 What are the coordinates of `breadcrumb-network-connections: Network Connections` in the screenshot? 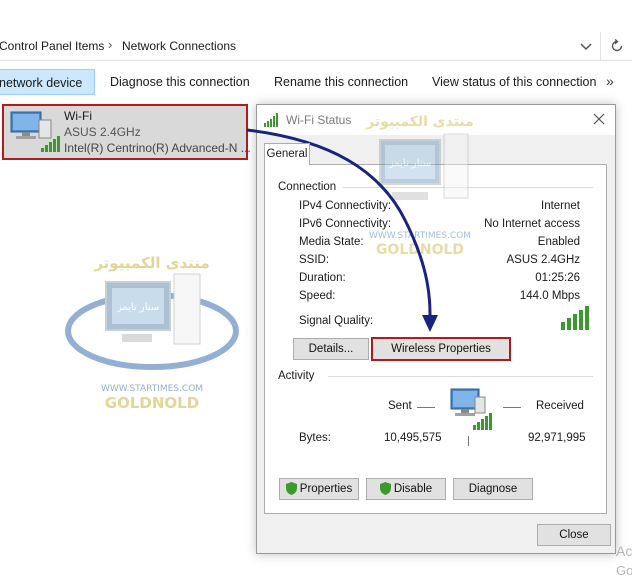 It's located at (179, 46).